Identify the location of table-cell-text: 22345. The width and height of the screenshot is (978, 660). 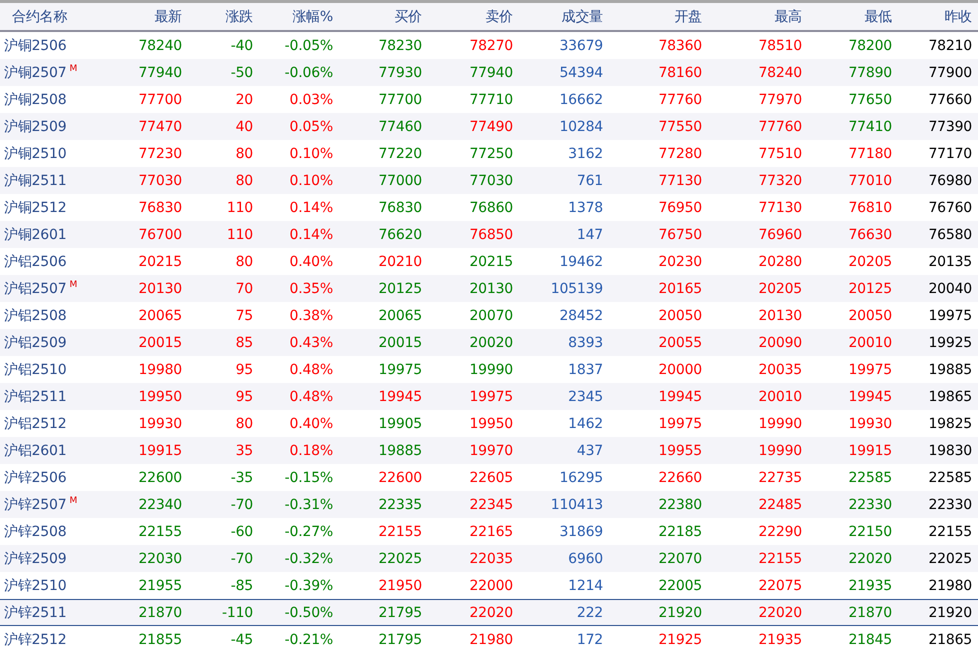
(490, 504).